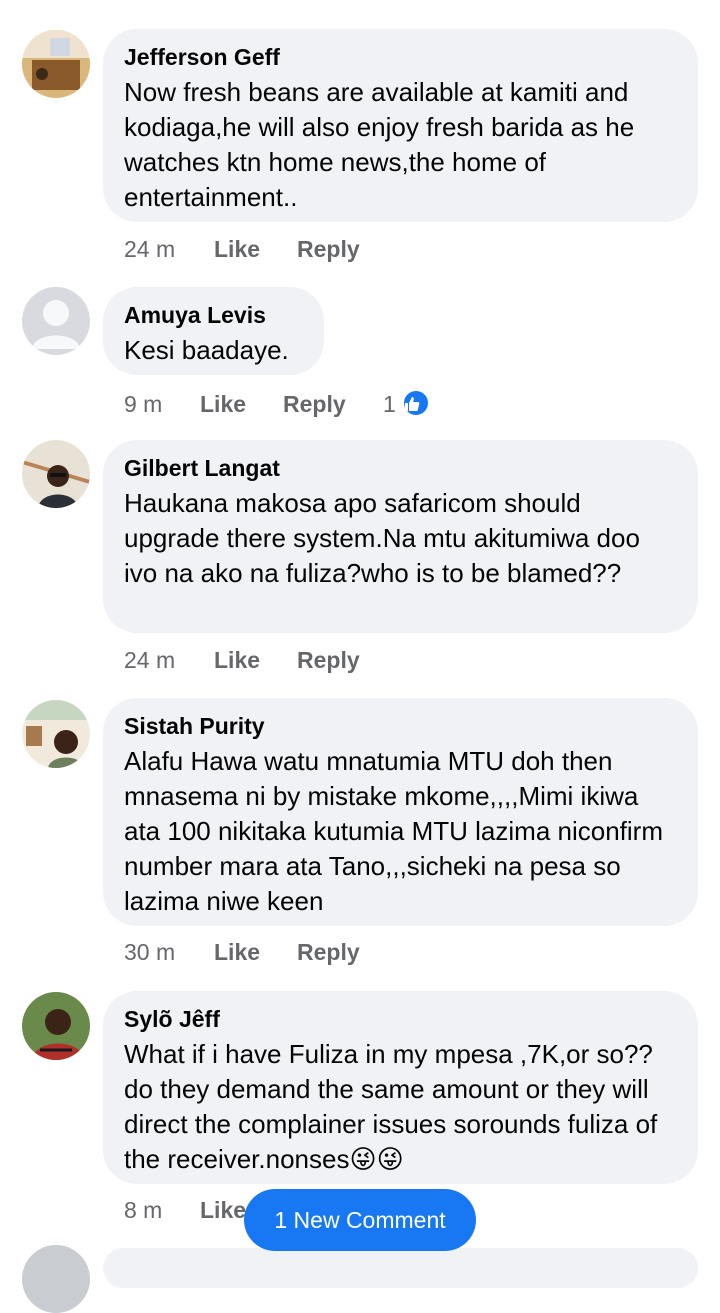 The width and height of the screenshot is (720, 1313). Describe the element at coordinates (162, 1210) in the screenshot. I see `comment-time: 8 m` at that location.